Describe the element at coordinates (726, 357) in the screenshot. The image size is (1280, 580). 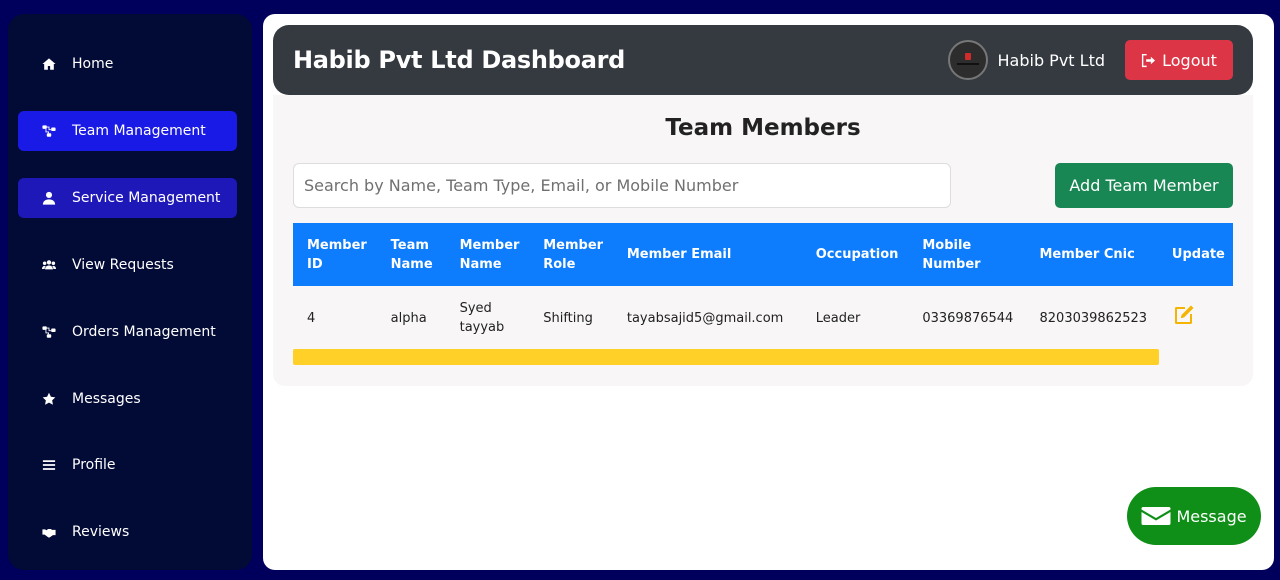
I see `table-scrollbar` at that location.